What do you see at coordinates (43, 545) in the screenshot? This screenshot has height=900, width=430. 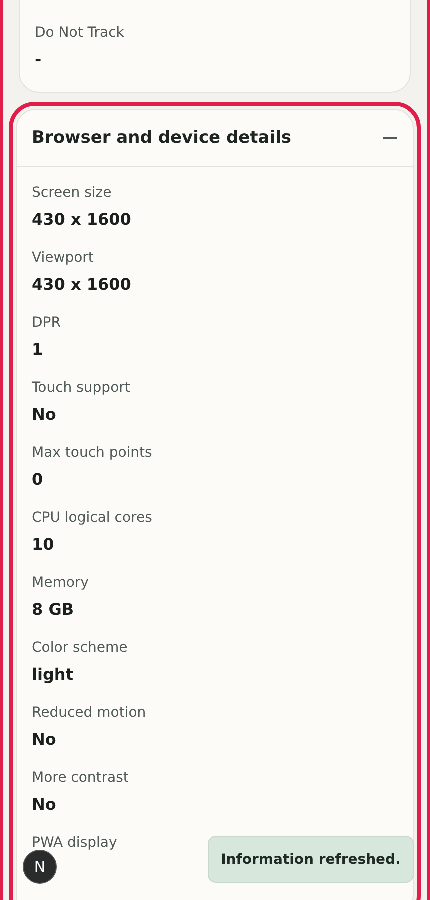 I see `field-value: 10` at bounding box center [43, 545].